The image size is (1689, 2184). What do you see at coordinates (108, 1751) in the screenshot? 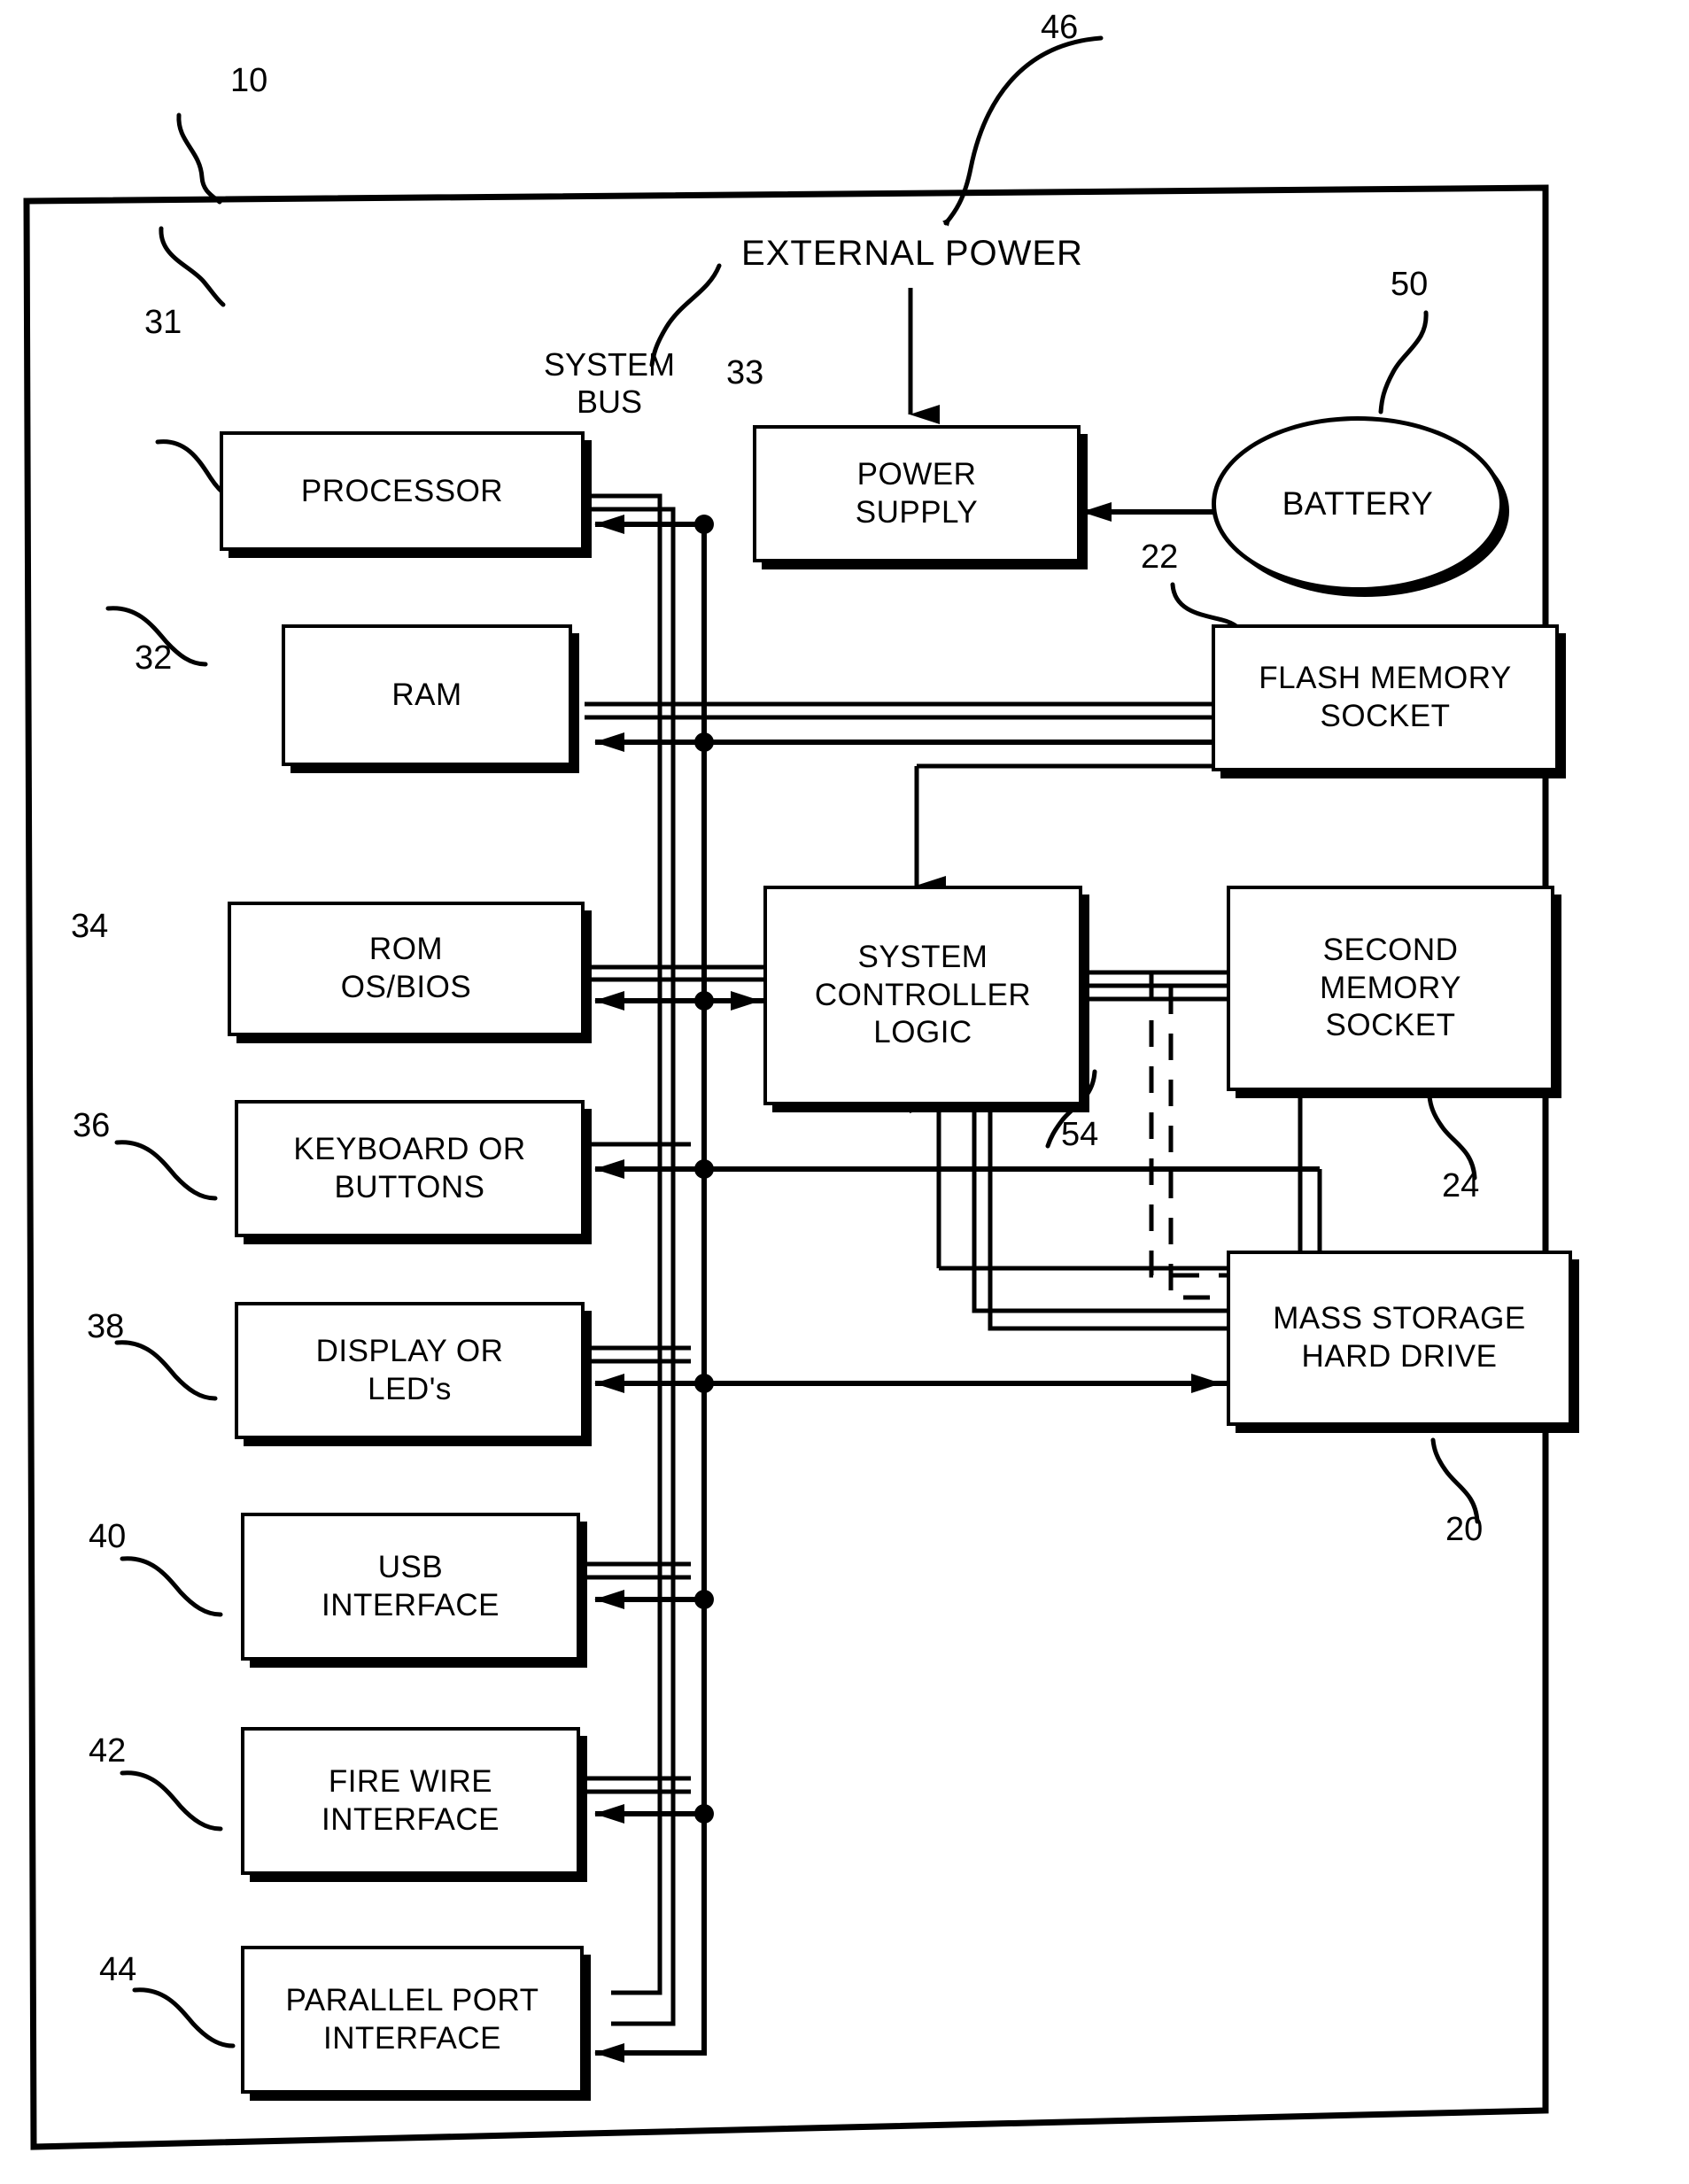
I see `ref-42: 42` at bounding box center [108, 1751].